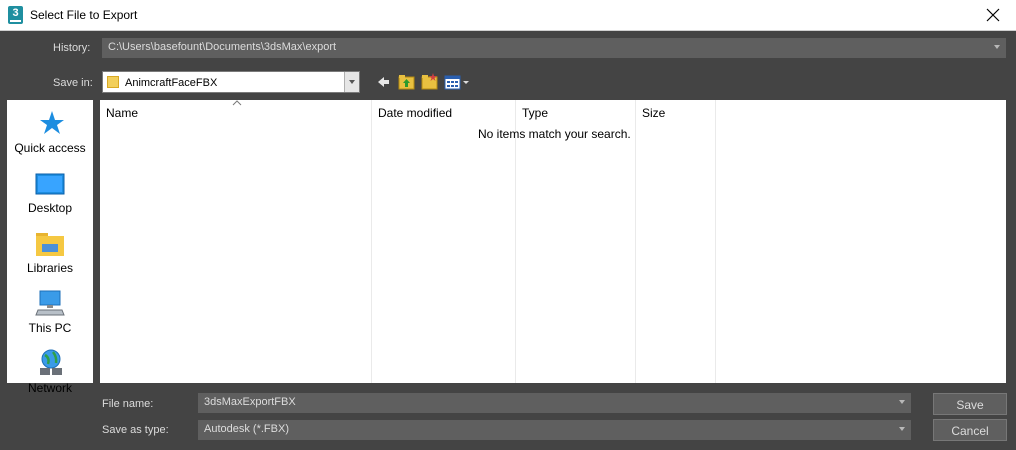  I want to click on place-this-pc: This PC, so click(50, 313).